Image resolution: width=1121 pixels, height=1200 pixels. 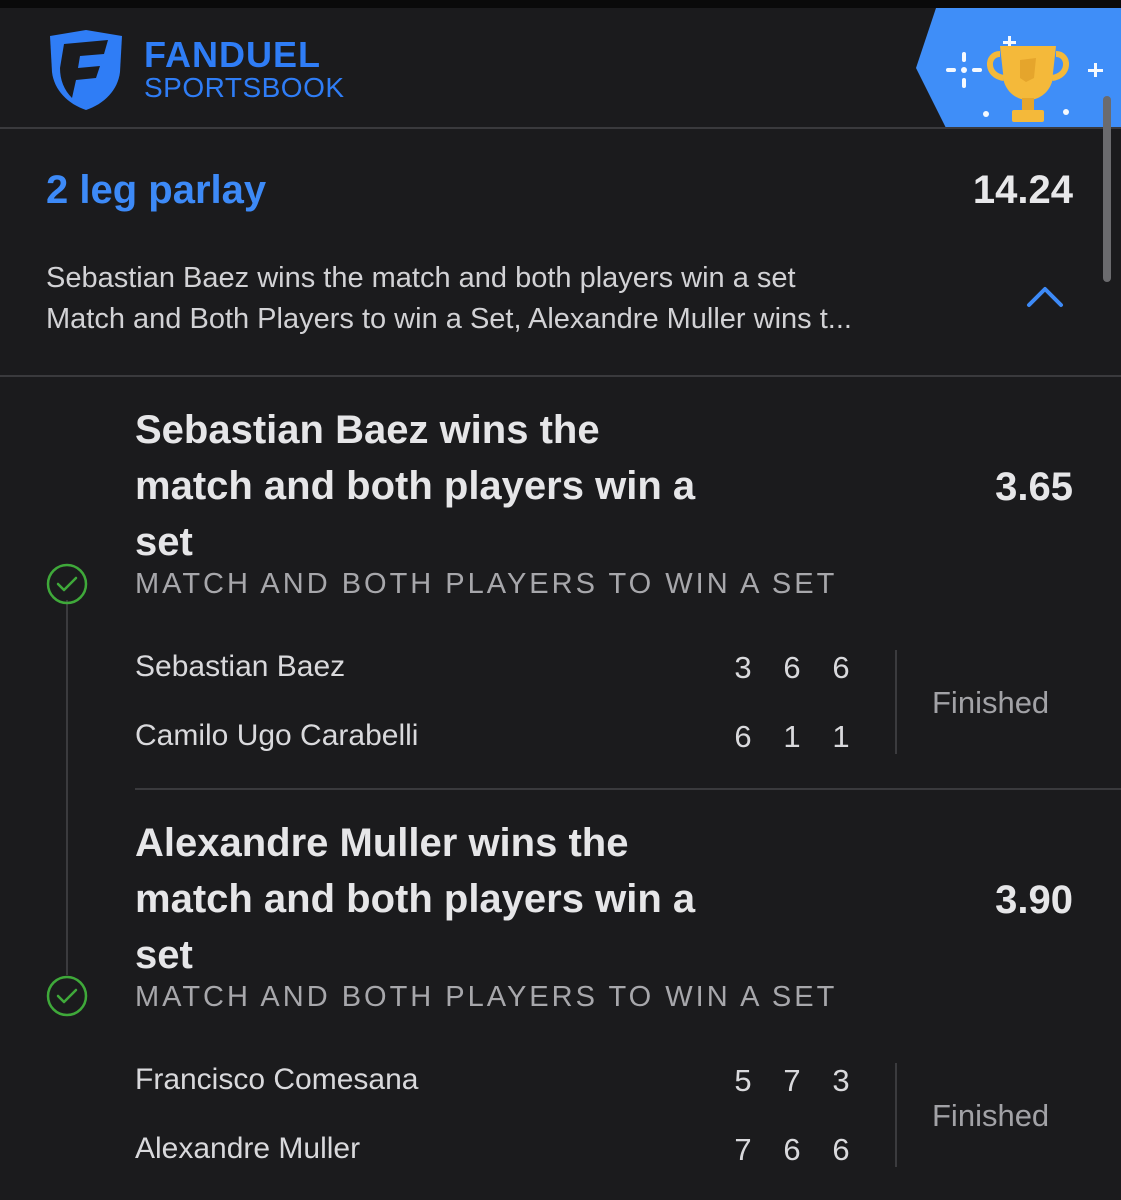 I want to click on leg-odds: 3.65, so click(x=1034, y=487).